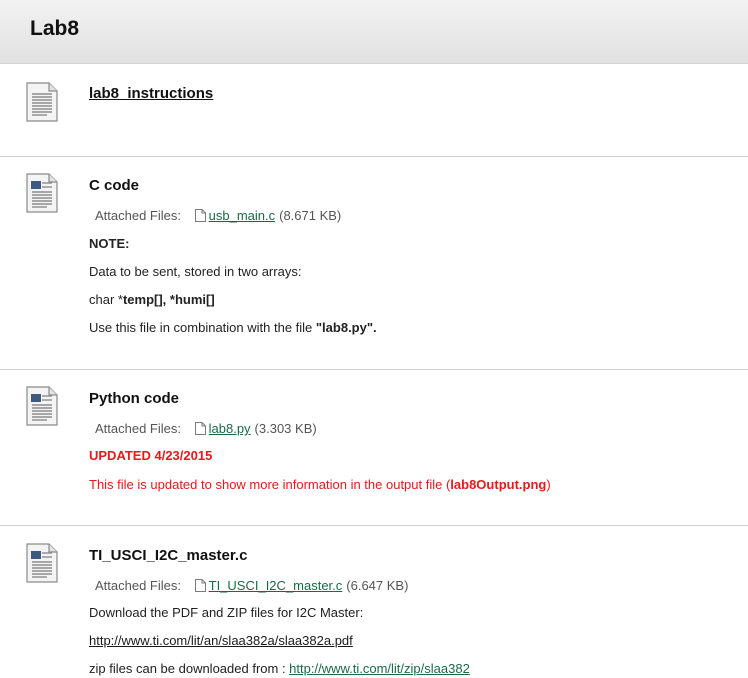  I want to click on lab8-instructions-link: lab8_instructions, so click(151, 93).